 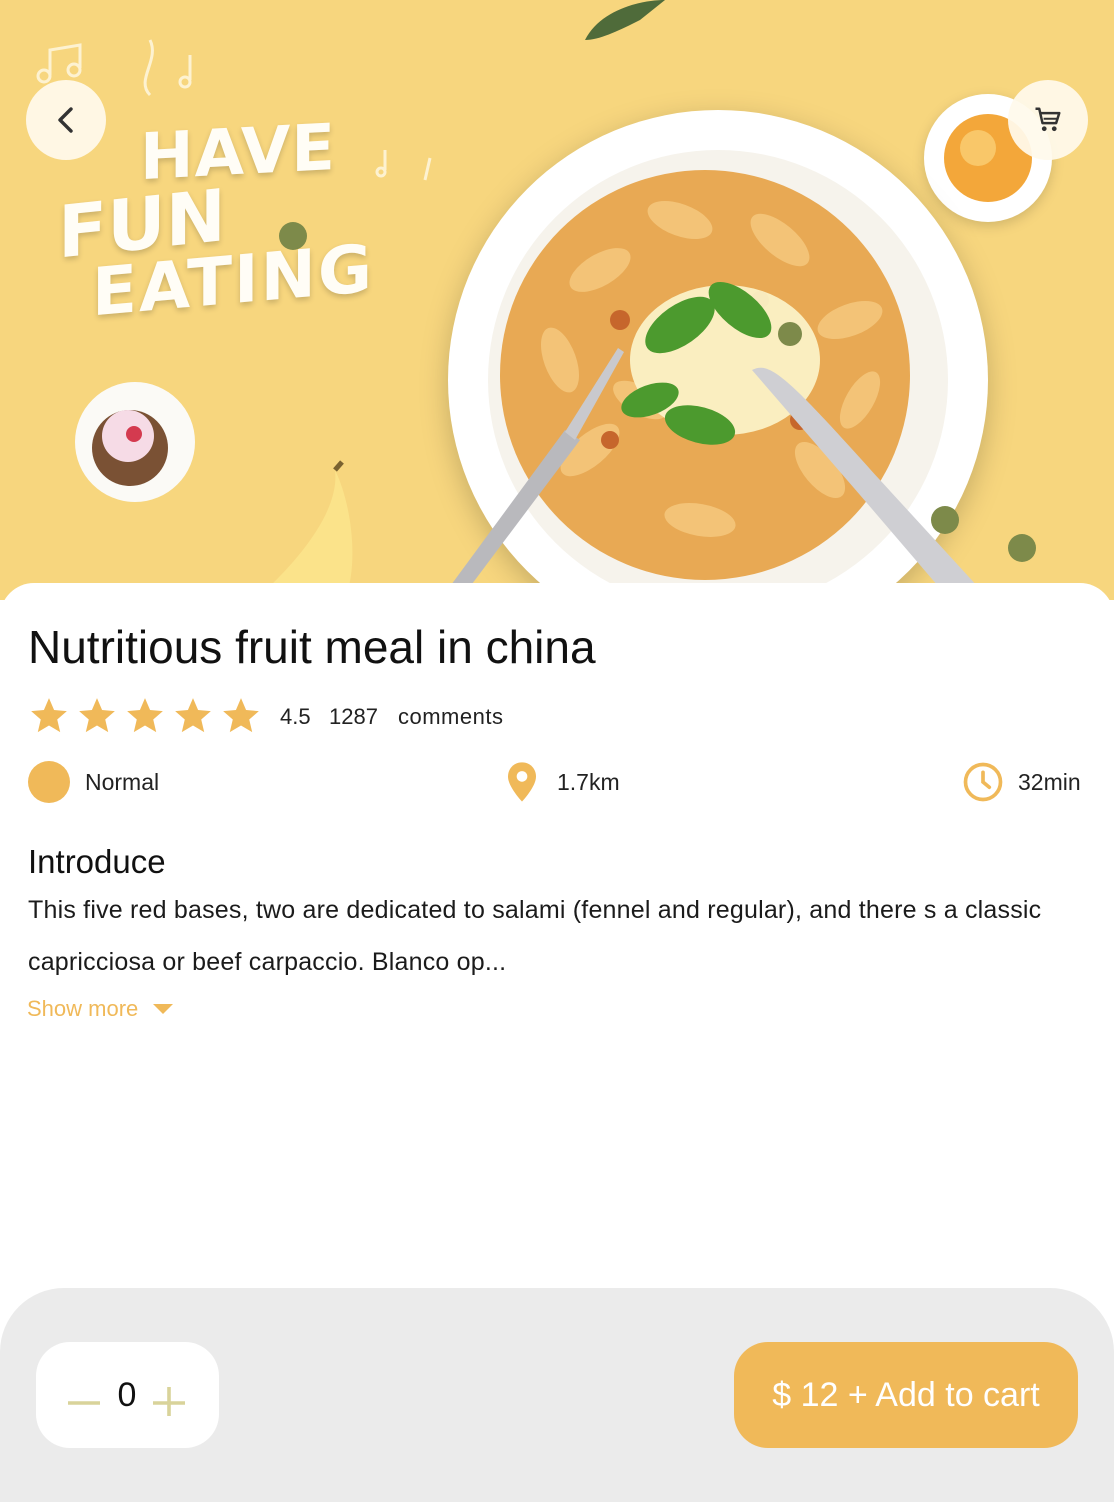 I want to click on distance-label: 1.7km, so click(x=588, y=781).